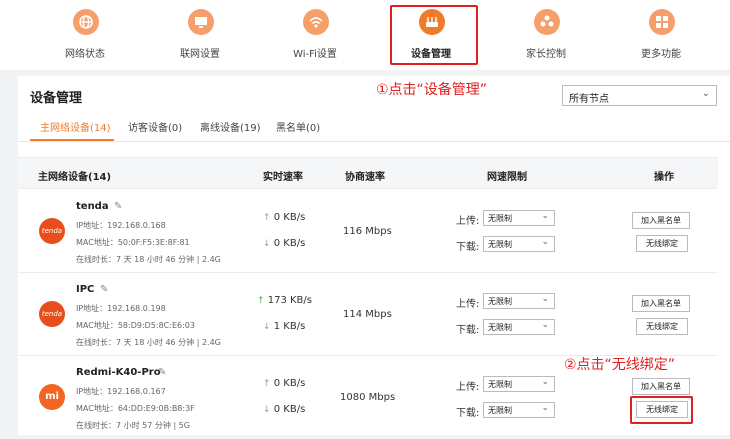 The image size is (730, 439). Describe the element at coordinates (121, 225) in the screenshot. I see `device-ip: IP地址：192.168.0.168` at that location.